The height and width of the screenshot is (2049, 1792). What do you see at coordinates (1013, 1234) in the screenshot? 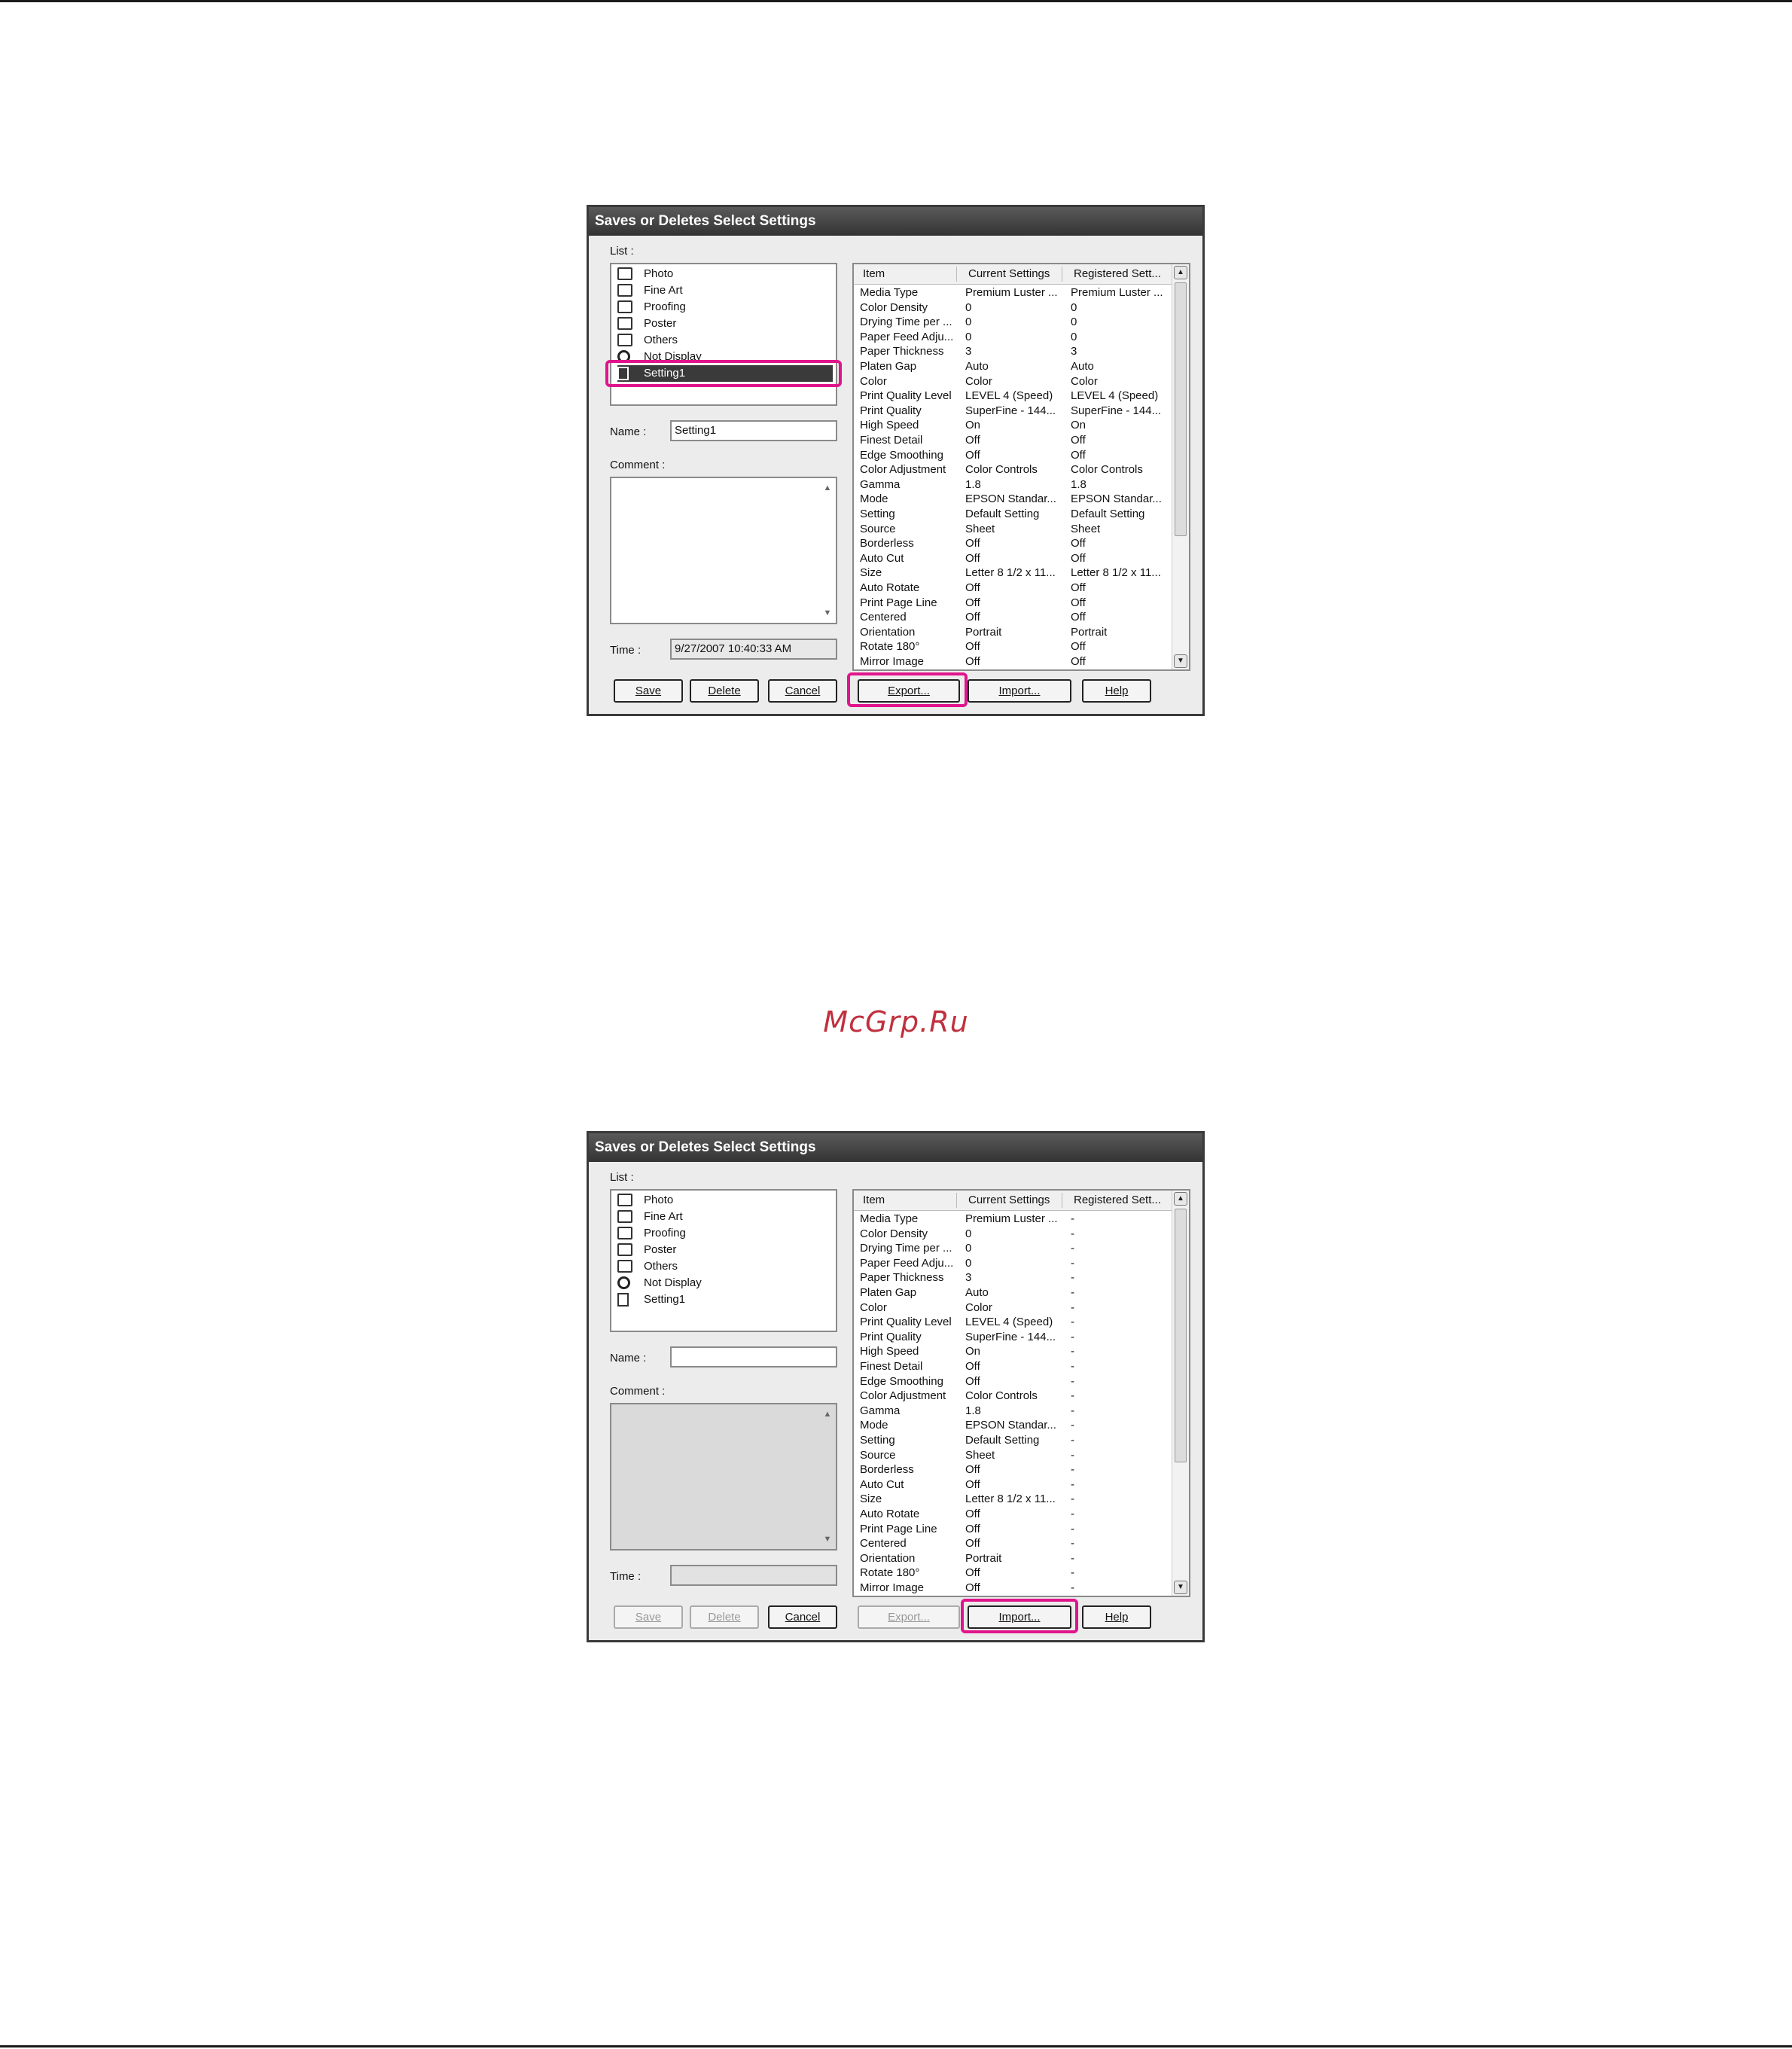
I see `table-row: Color Density 0 -` at bounding box center [1013, 1234].